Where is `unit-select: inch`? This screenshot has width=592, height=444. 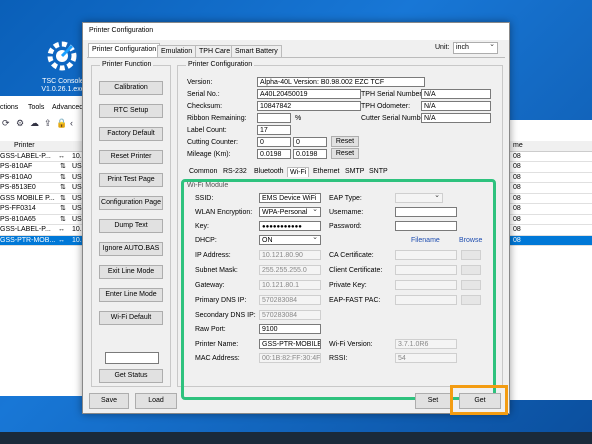 unit-select: inch is located at coordinates (475, 48).